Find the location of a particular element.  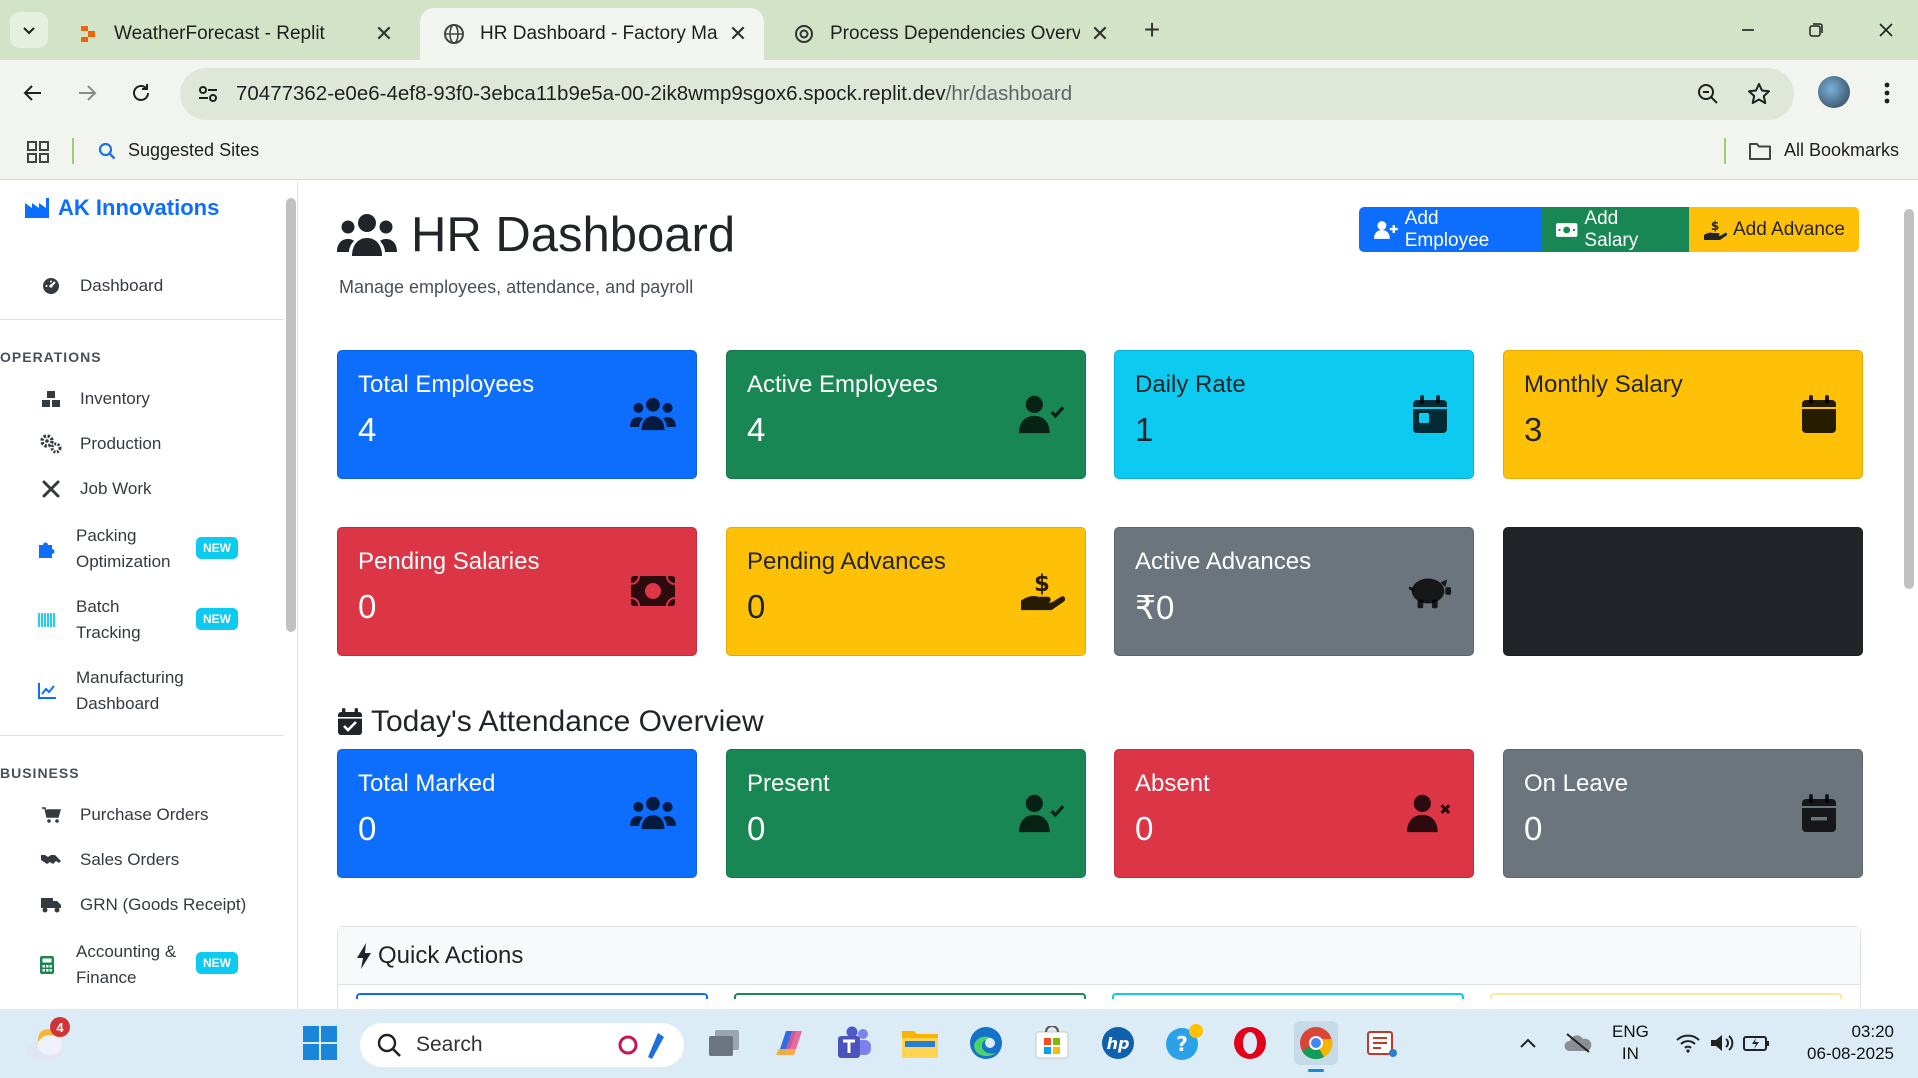

hand-holding-dollar-icon: $ is located at coordinates (1042, 591).